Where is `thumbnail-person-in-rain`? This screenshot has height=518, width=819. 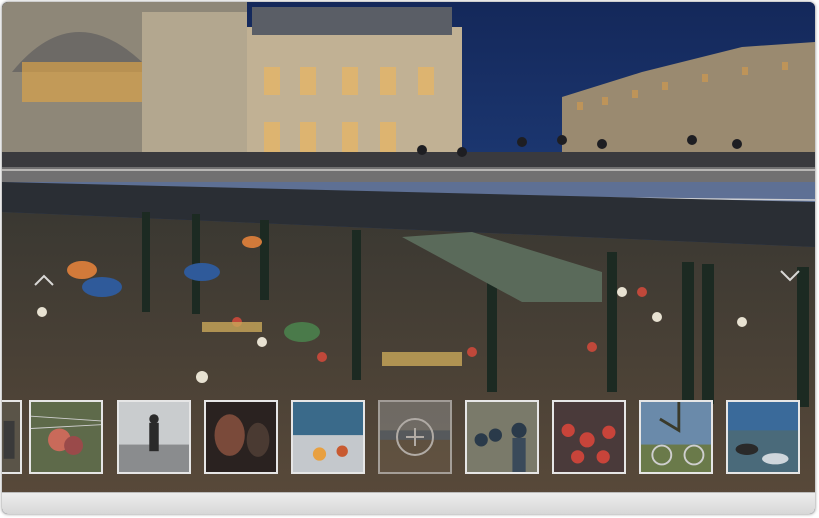 thumbnail-person-in-rain is located at coordinates (154, 437).